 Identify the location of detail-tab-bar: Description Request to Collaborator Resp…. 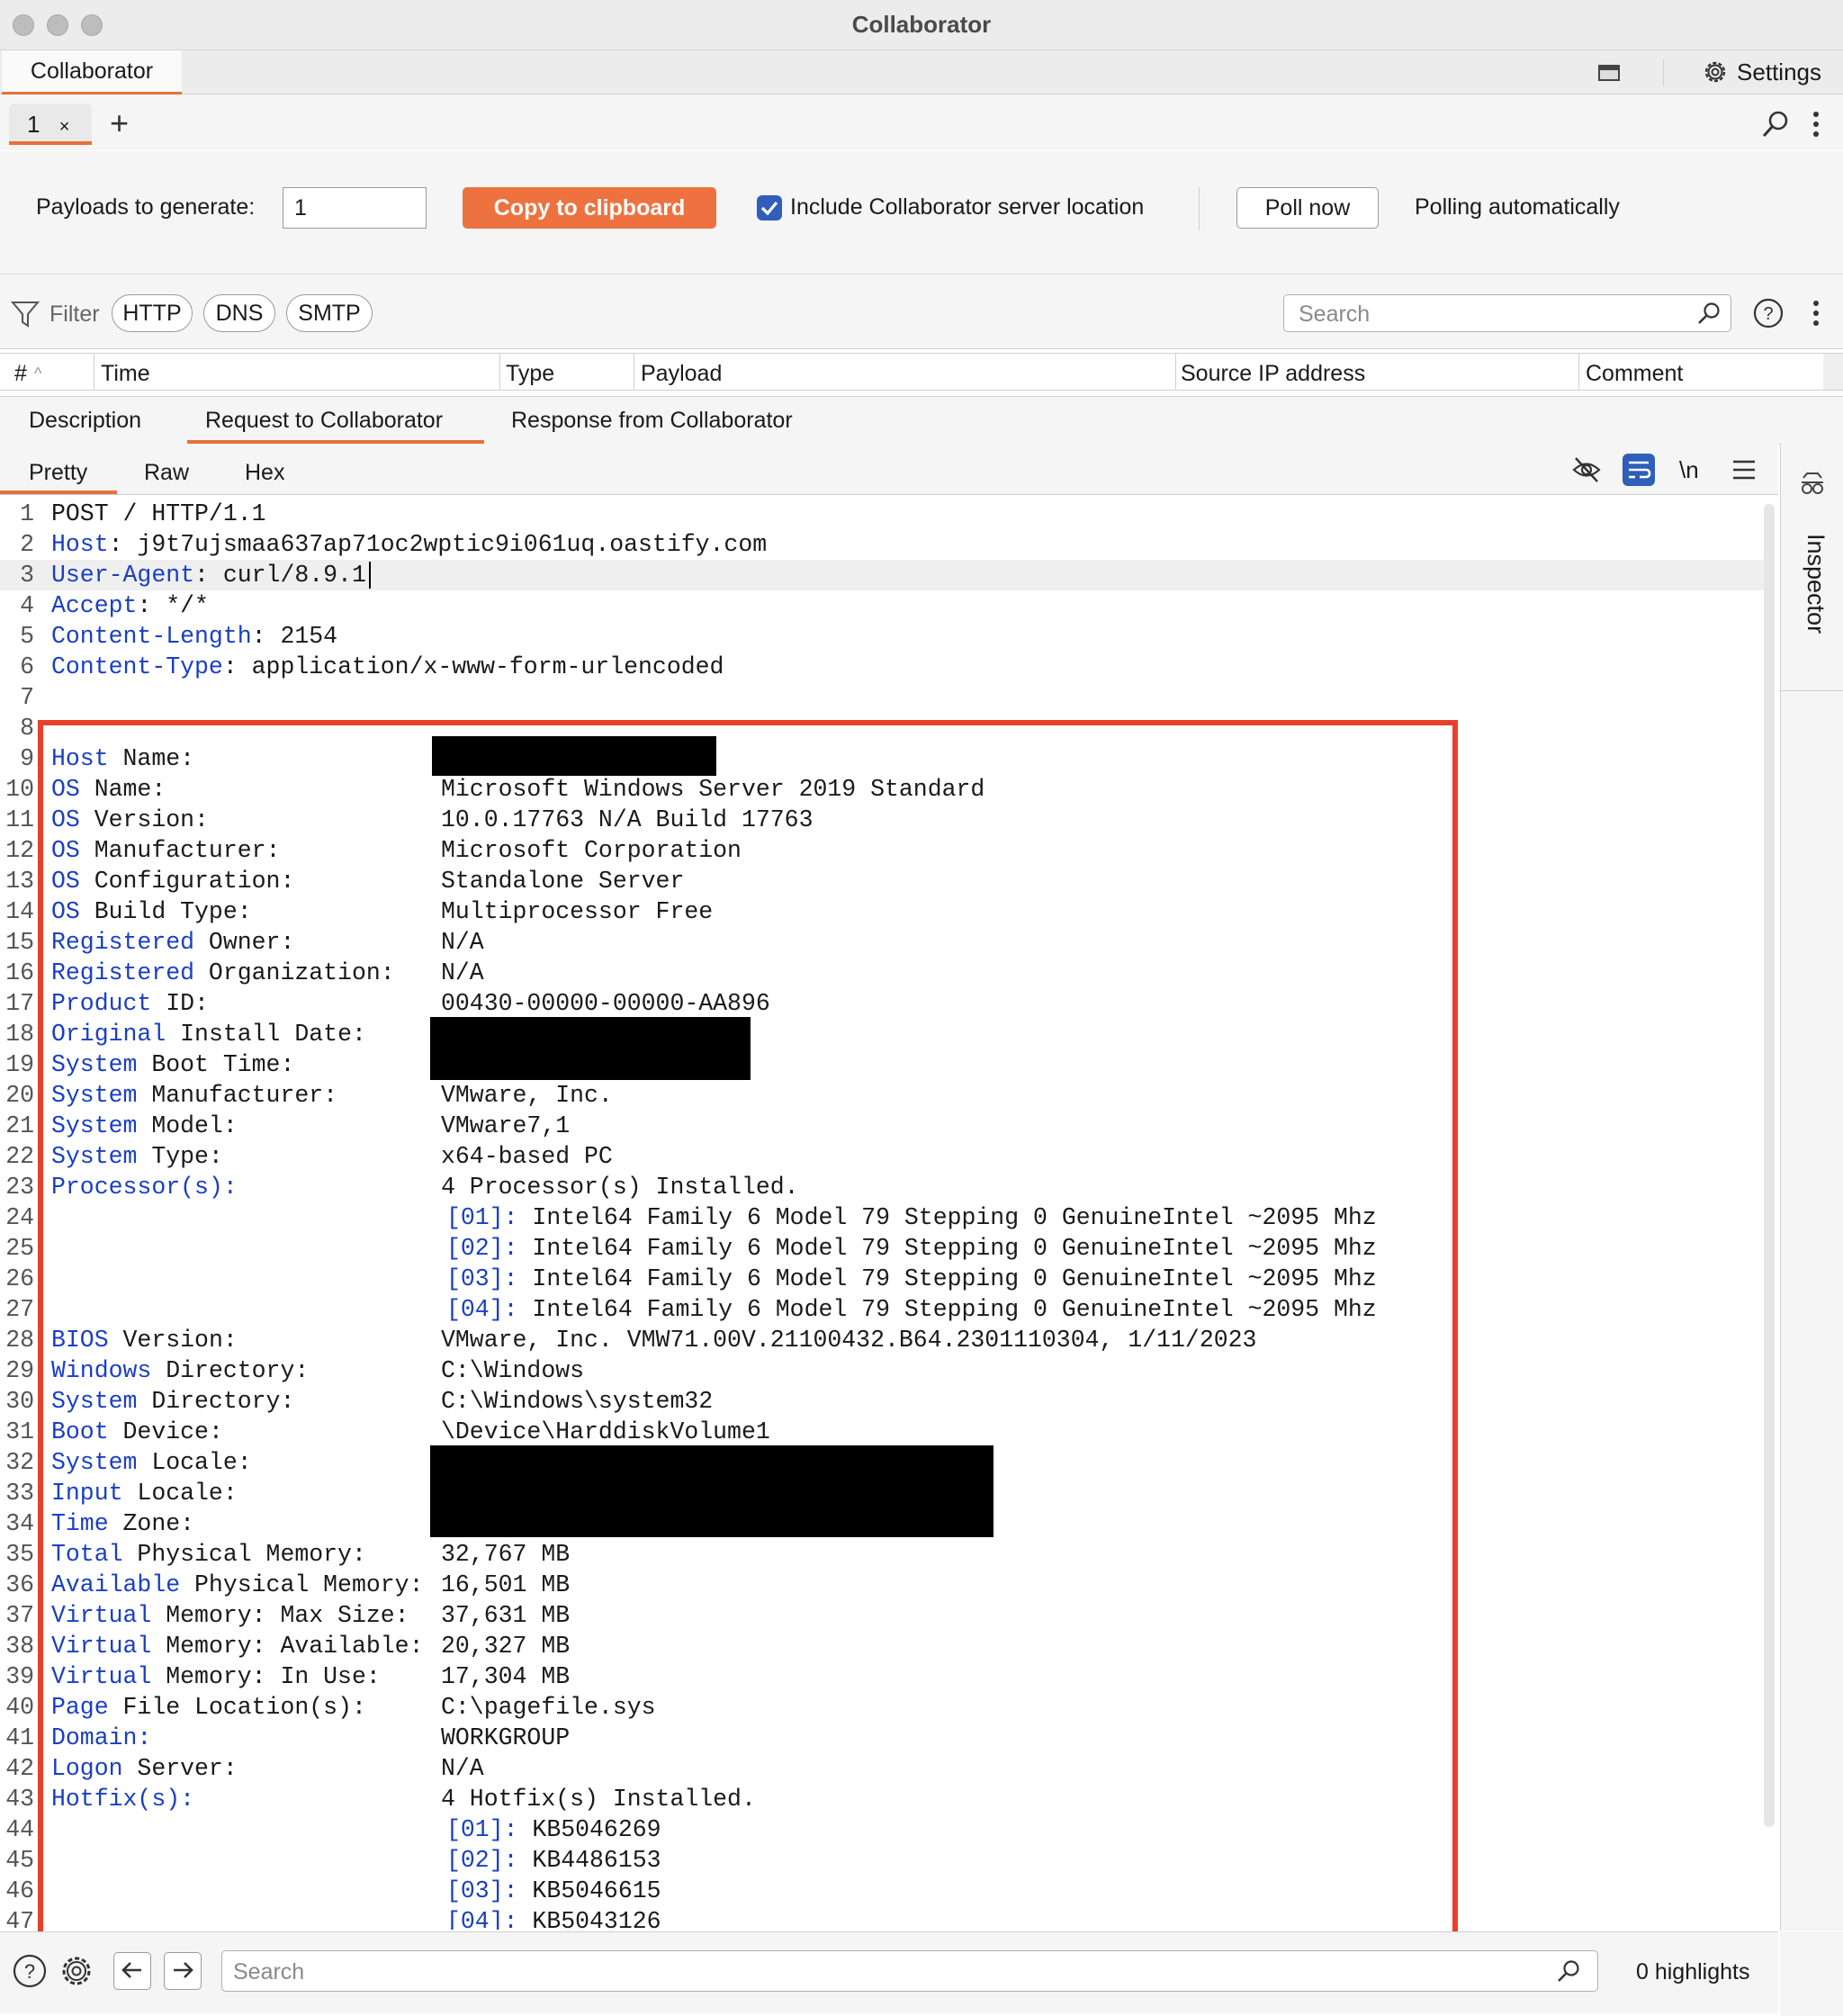
(921, 420).